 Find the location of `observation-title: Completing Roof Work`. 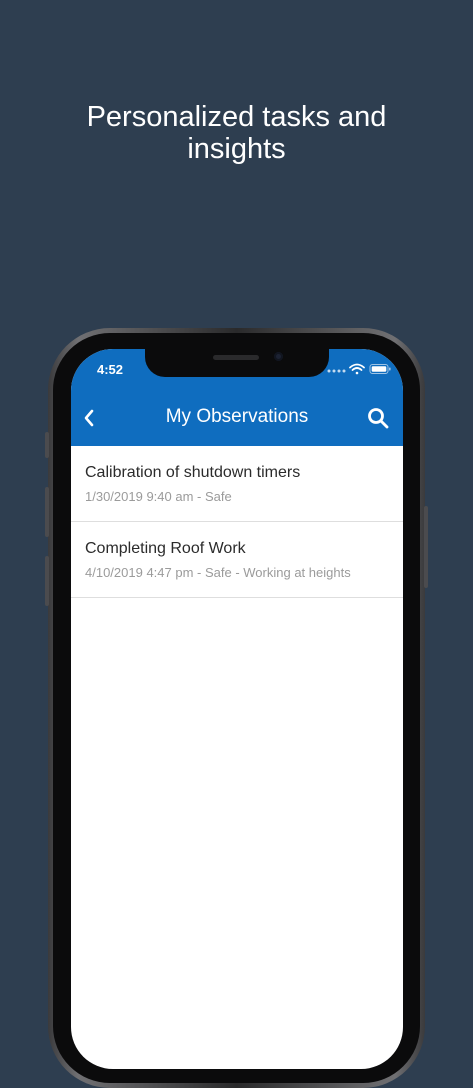

observation-title: Completing Roof Work is located at coordinates (165, 548).